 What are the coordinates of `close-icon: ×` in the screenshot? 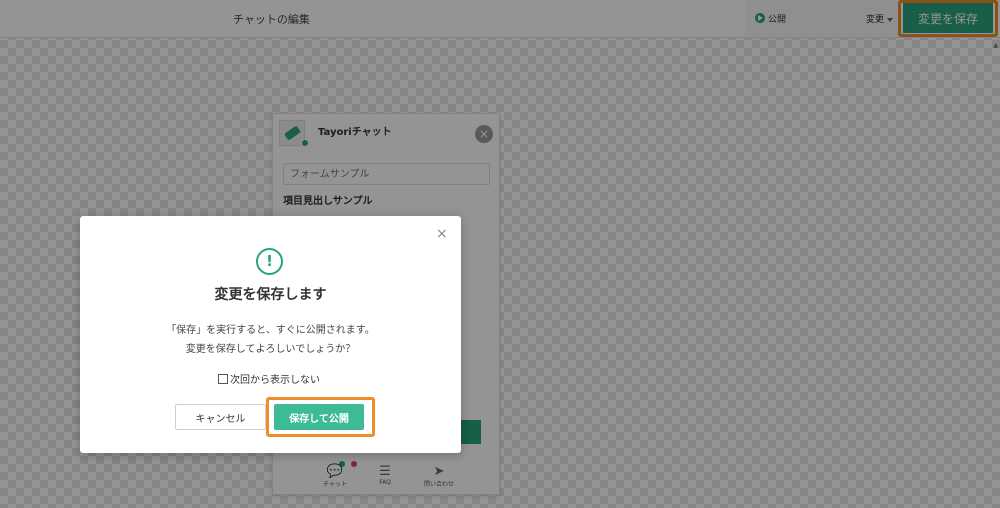 It's located at (442, 234).